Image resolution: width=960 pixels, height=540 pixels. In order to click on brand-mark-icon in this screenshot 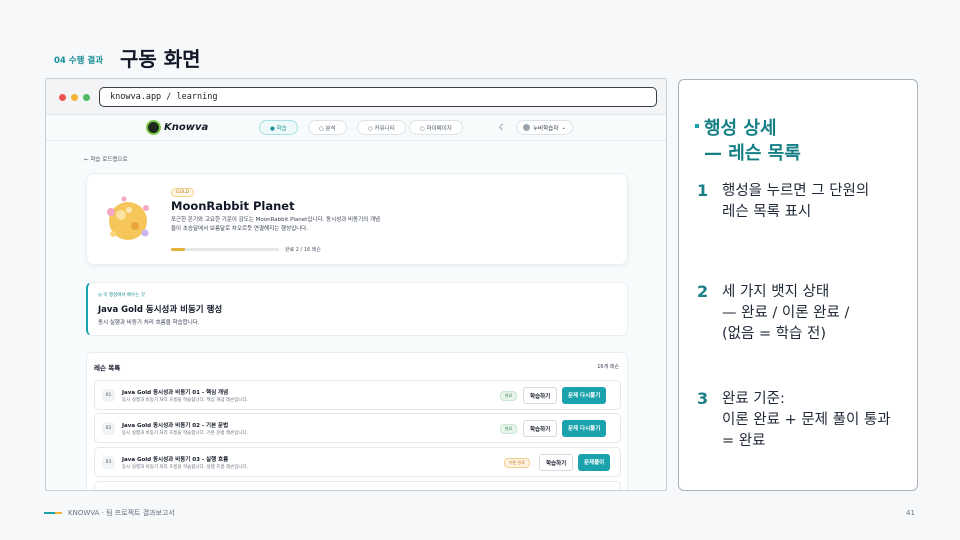, I will do `click(53, 513)`.